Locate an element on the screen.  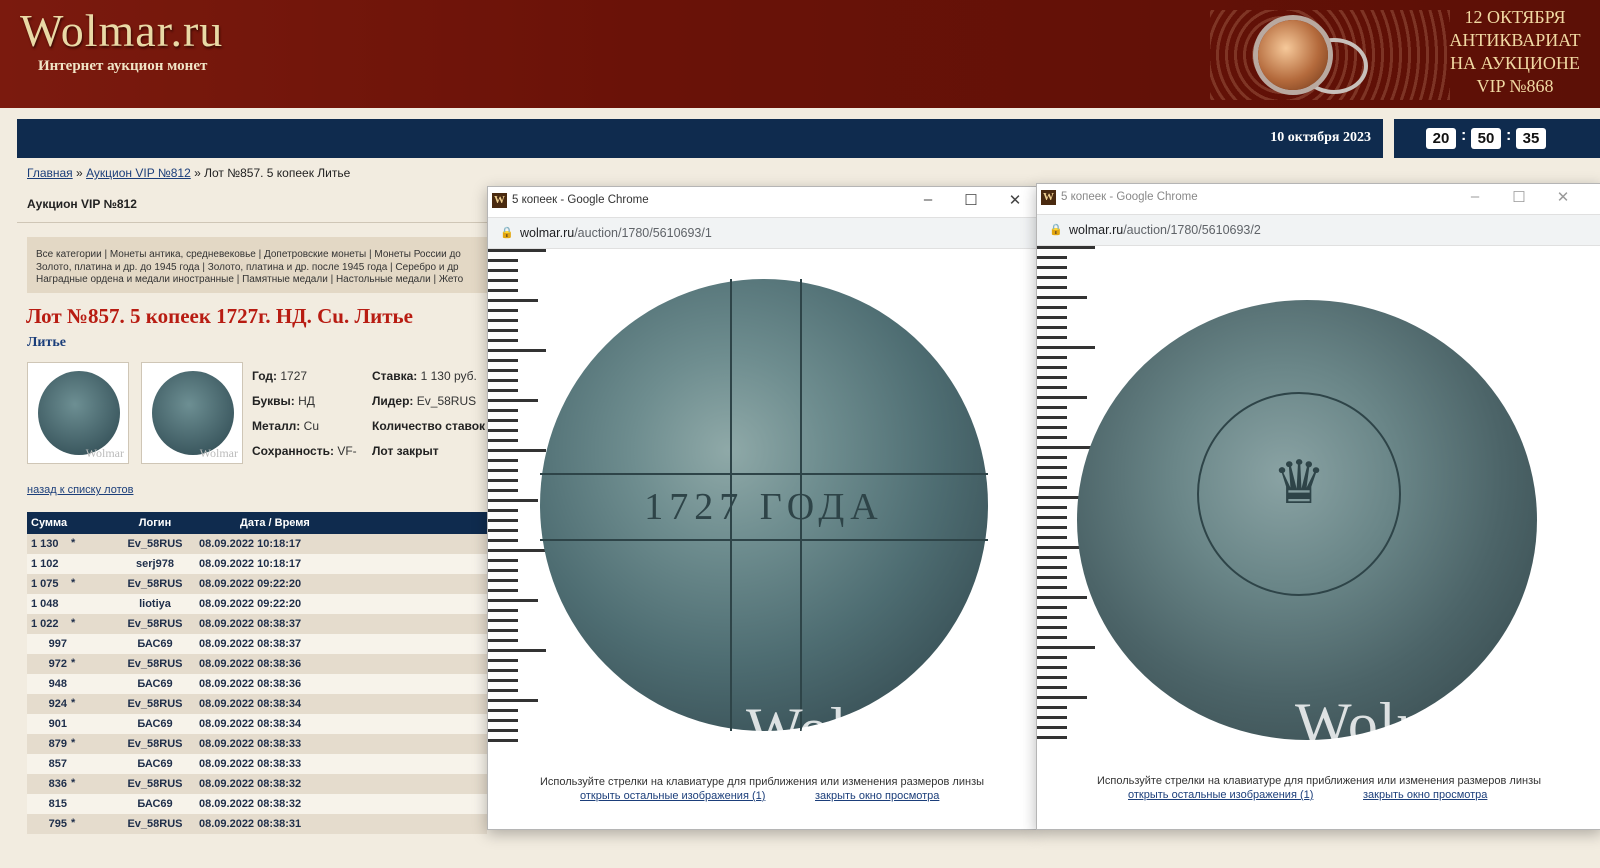
coin-thumbnail-reverse: Wolmar is located at coordinates (192, 413).